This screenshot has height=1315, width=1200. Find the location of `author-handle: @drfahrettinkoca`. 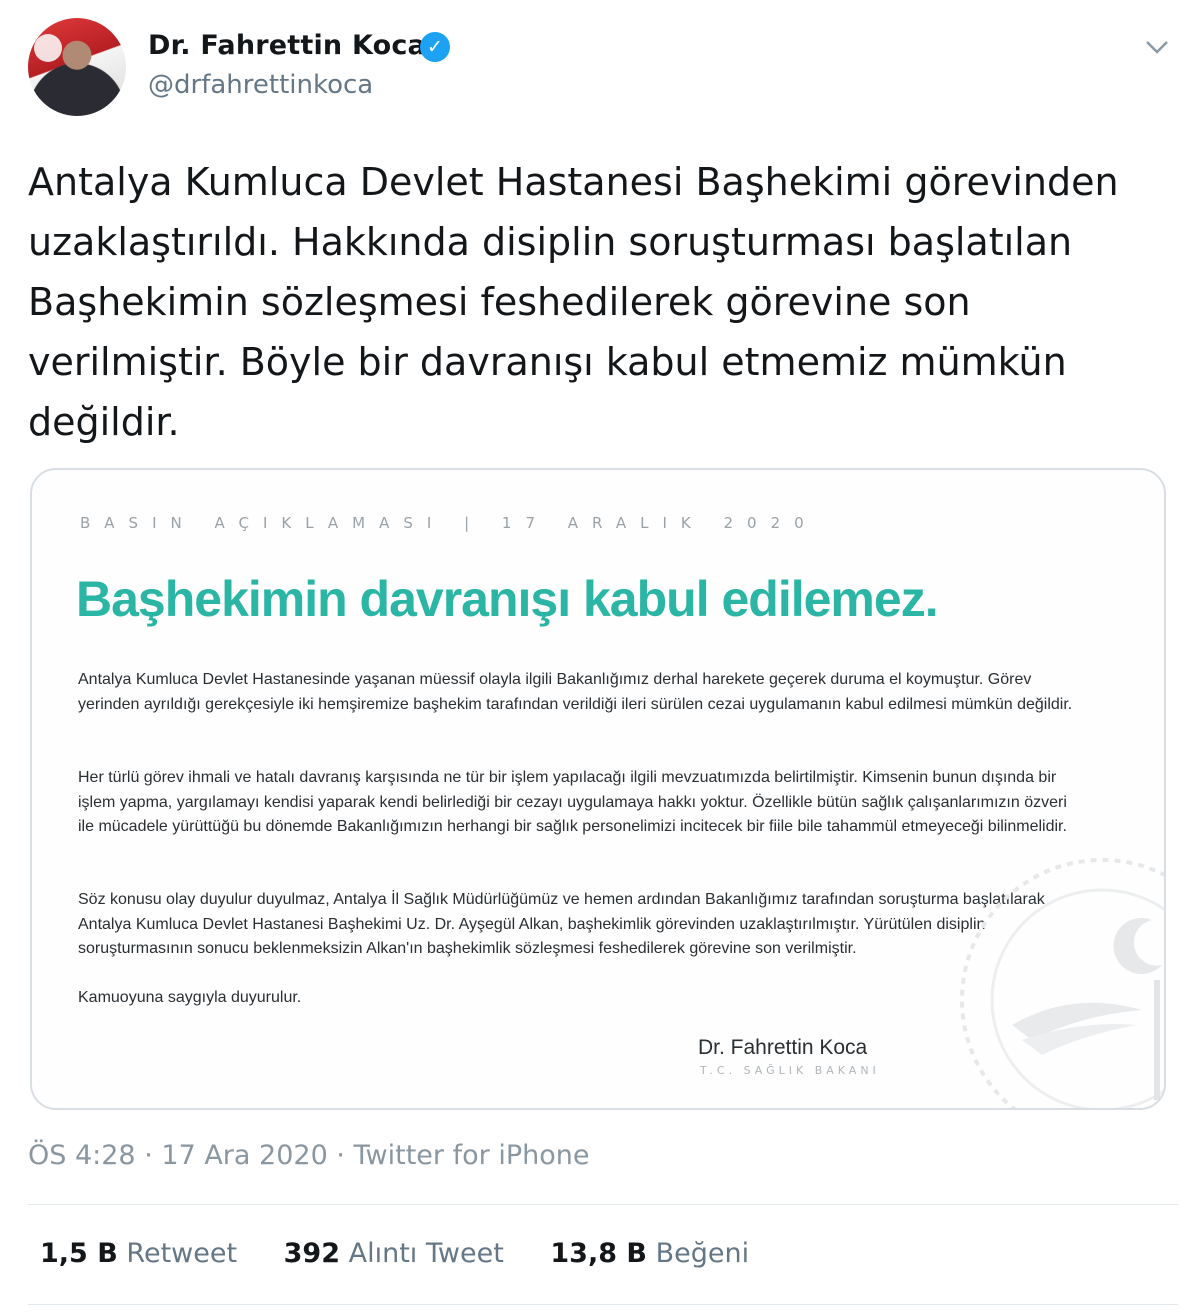

author-handle: @drfahrettinkoca is located at coordinates (260, 85).